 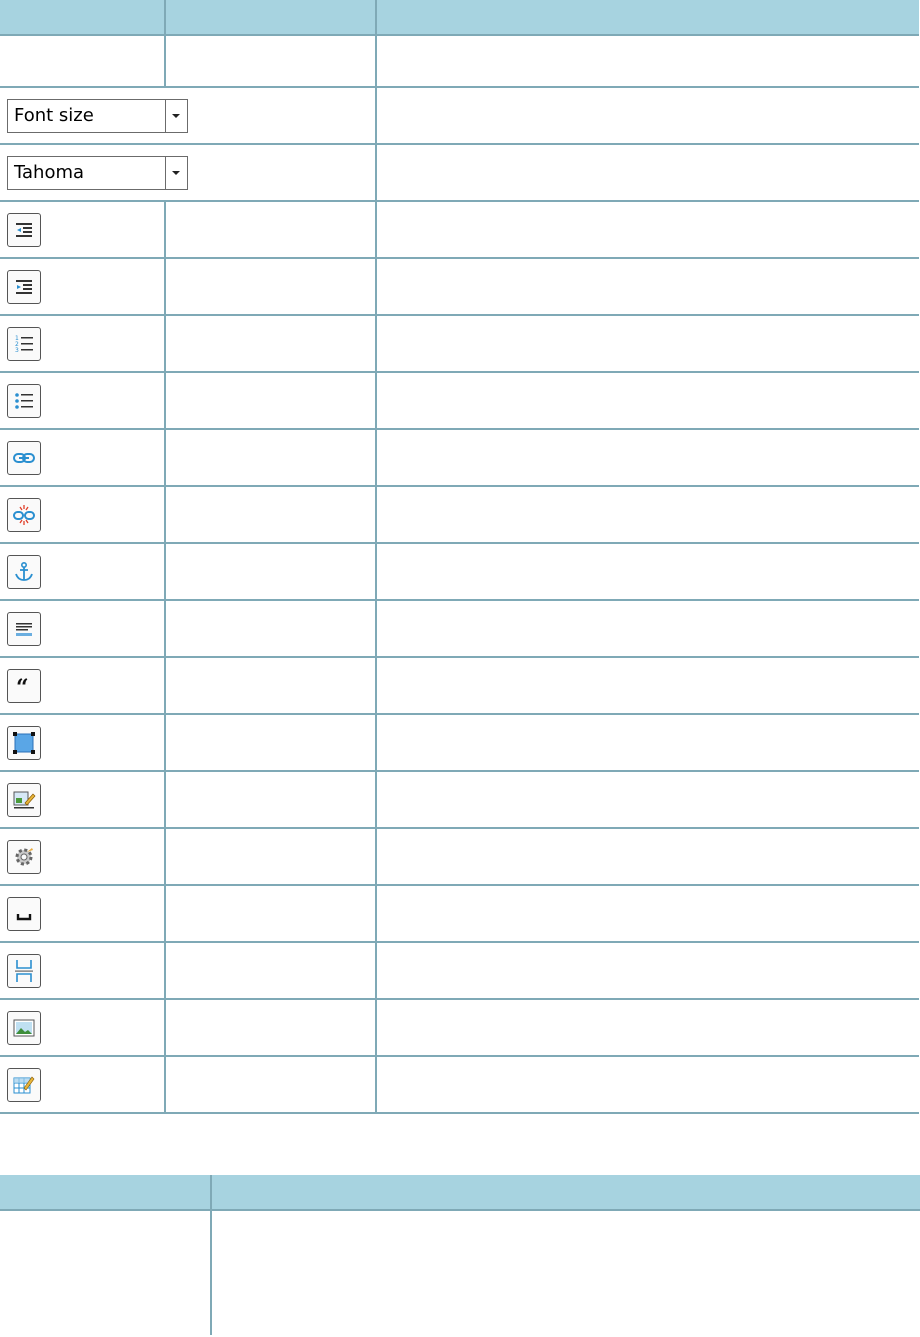 I want to click on table-properties-button, so click(x=24, y=1084).